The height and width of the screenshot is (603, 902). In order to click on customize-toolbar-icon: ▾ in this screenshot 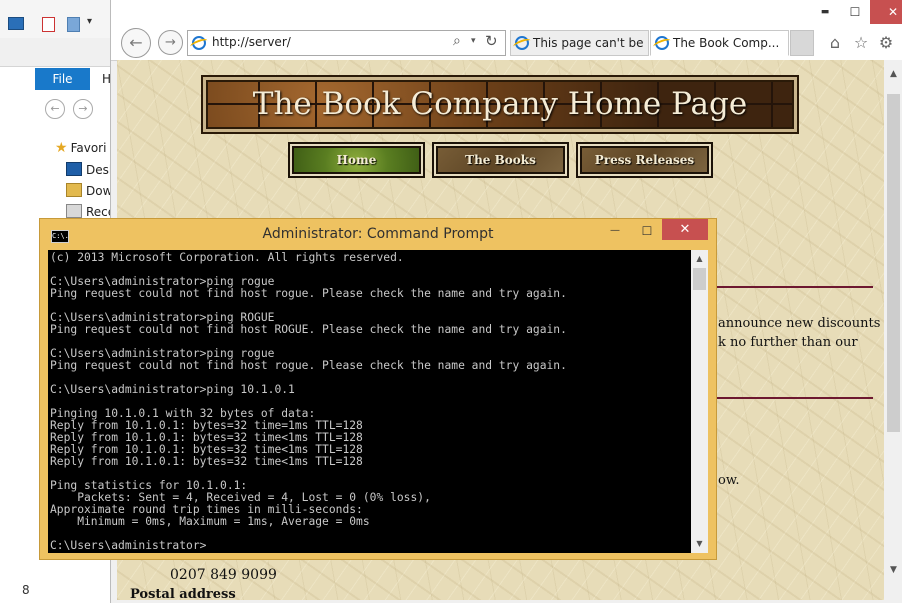, I will do `click(89, 21)`.